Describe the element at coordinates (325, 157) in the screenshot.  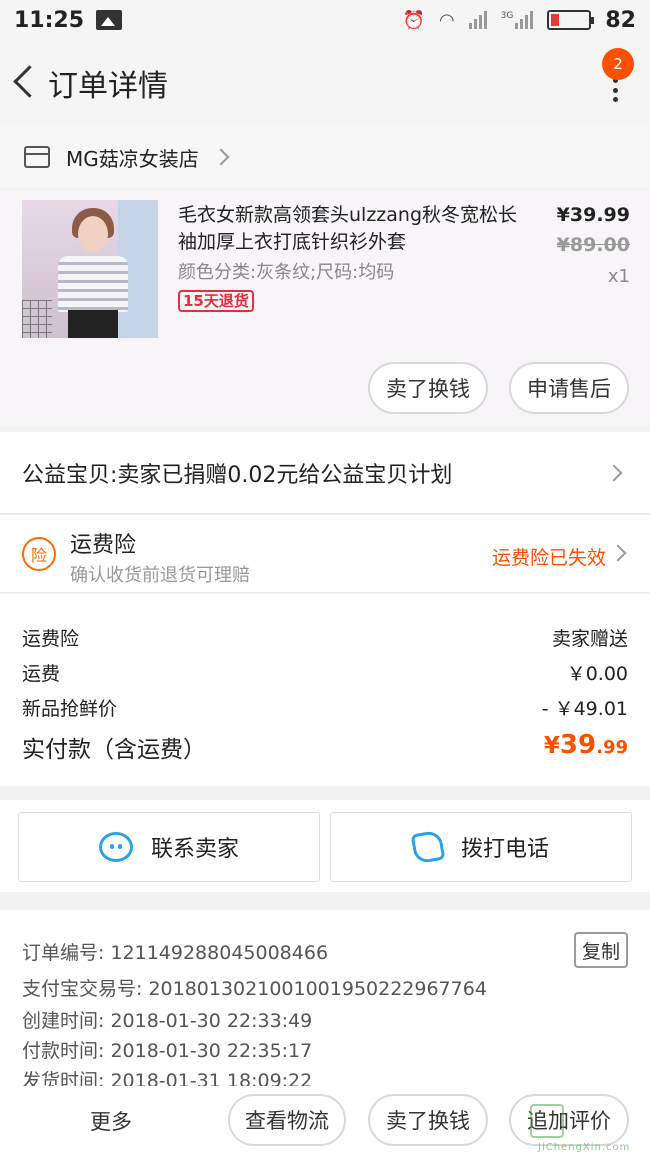
I see `shop-row: MG菇凉女装店` at that location.